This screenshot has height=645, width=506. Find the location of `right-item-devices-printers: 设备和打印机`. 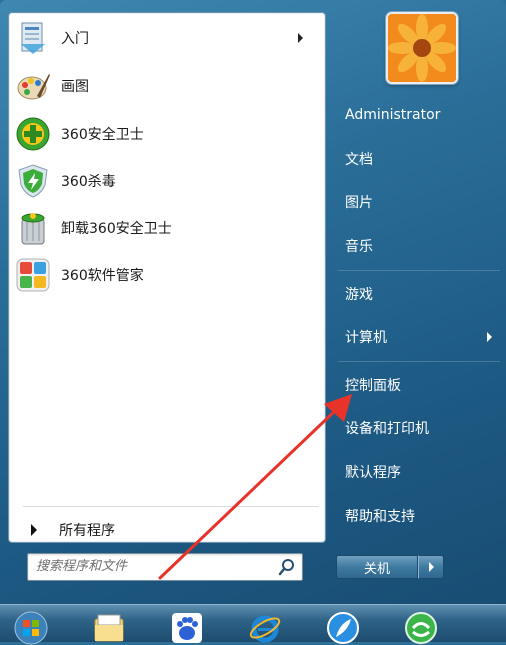

right-item-devices-printers: 设备和打印机 is located at coordinates (419, 428).